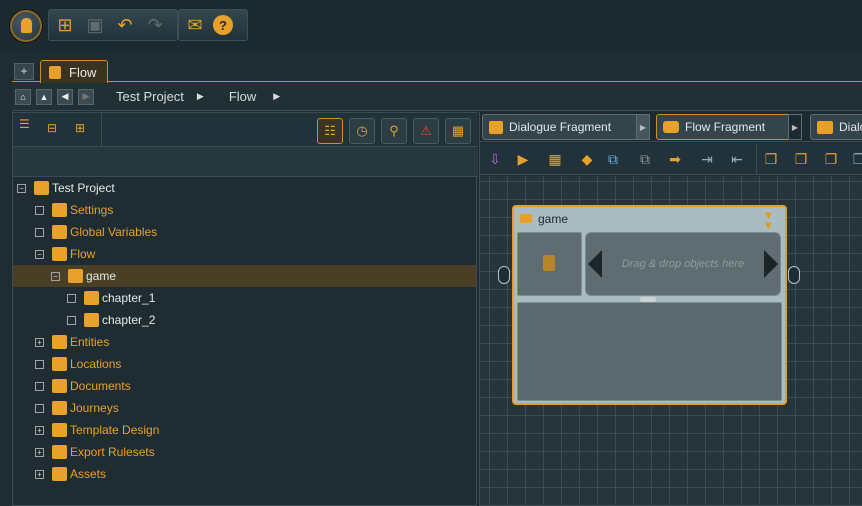 The height and width of the screenshot is (506, 862). What do you see at coordinates (195, 25) in the screenshot?
I see `mail-icon: ✉` at bounding box center [195, 25].